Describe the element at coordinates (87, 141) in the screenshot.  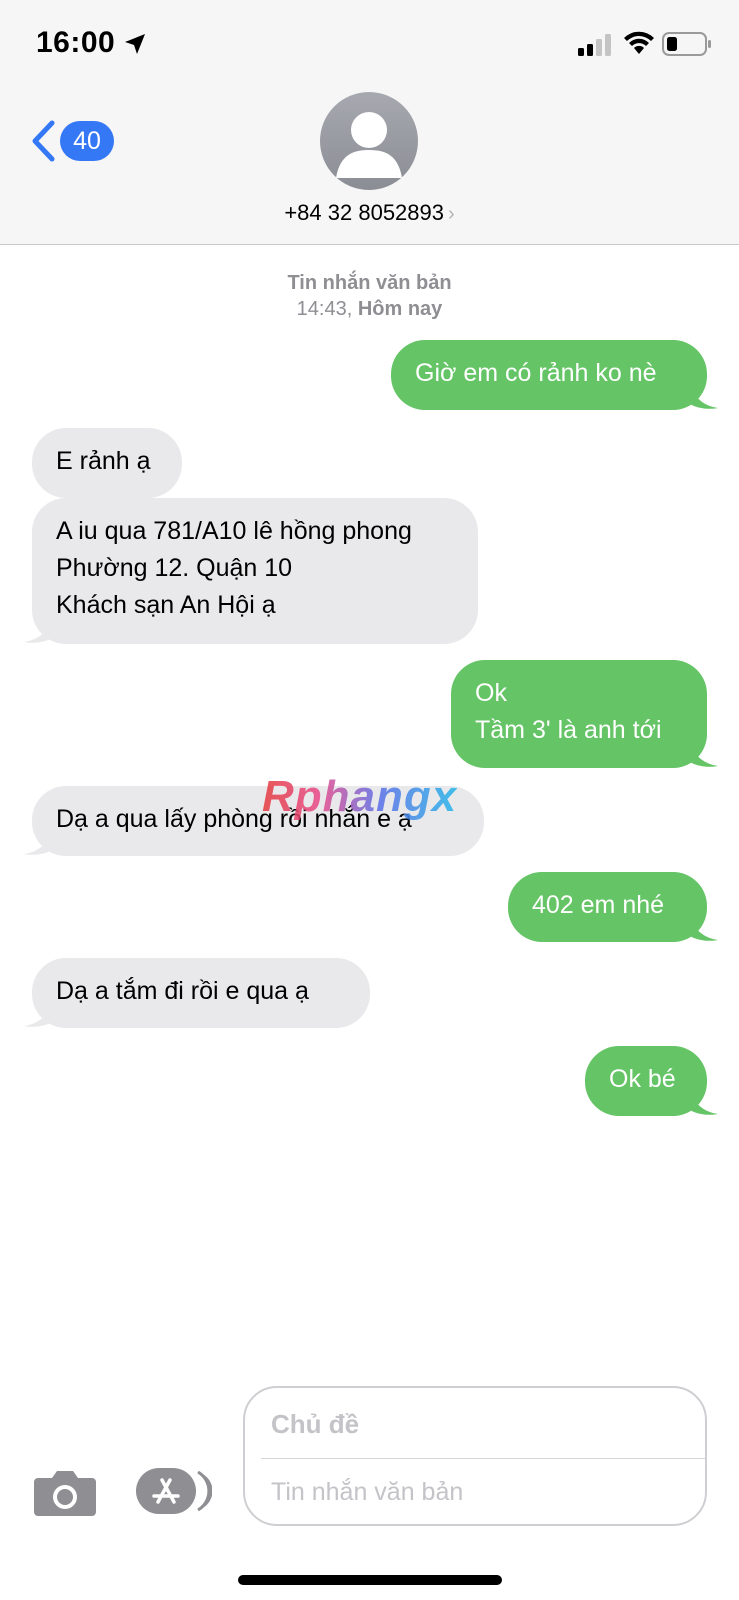
I see `unread-count-badge: 40` at that location.